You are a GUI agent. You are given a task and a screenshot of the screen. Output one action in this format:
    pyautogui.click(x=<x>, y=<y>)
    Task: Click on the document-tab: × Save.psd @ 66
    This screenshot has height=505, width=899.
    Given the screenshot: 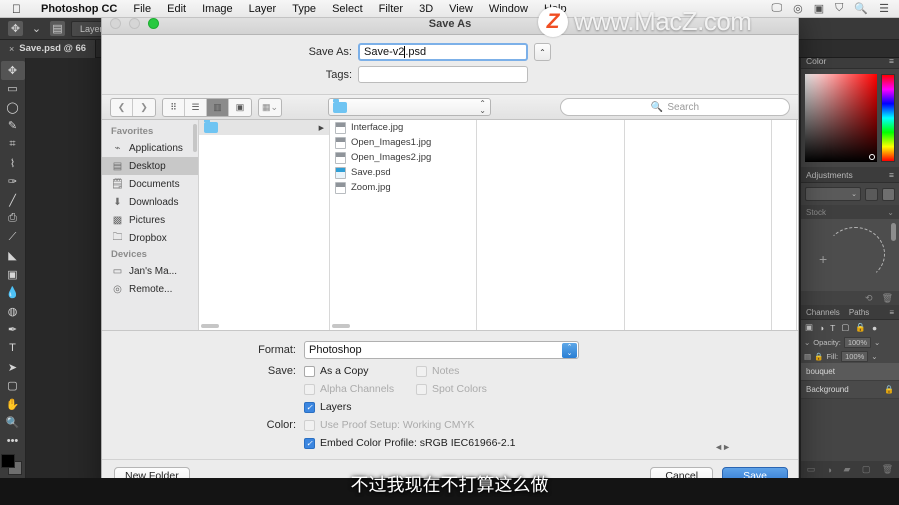 What is the action you would take?
    pyautogui.click(x=48, y=48)
    